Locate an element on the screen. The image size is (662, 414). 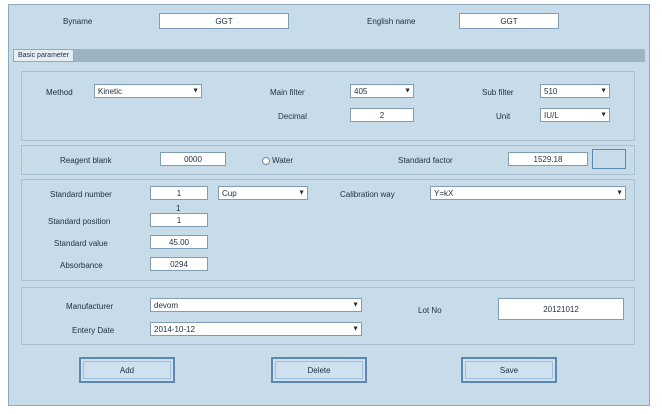
delete-button-label: Delete is located at coordinates (319, 370).